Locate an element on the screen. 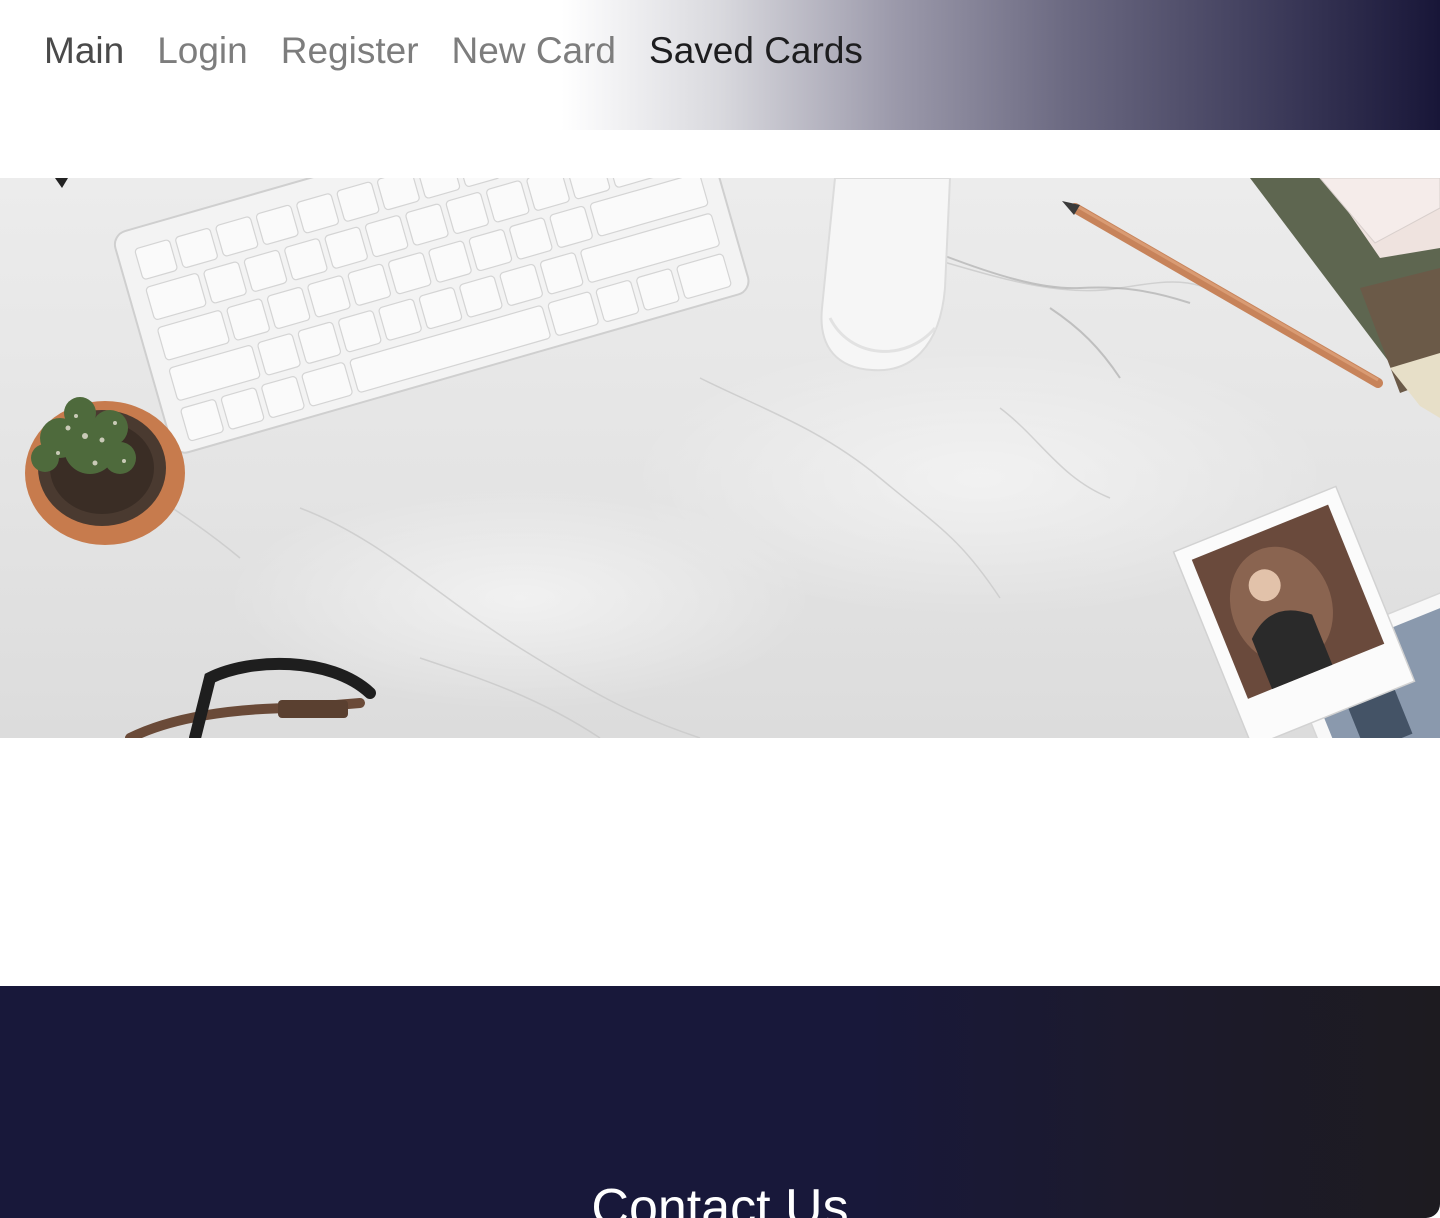 Image resolution: width=1440 pixels, height=1218 pixels. nav-link-saved-cards: Saved Cards is located at coordinates (756, 50).